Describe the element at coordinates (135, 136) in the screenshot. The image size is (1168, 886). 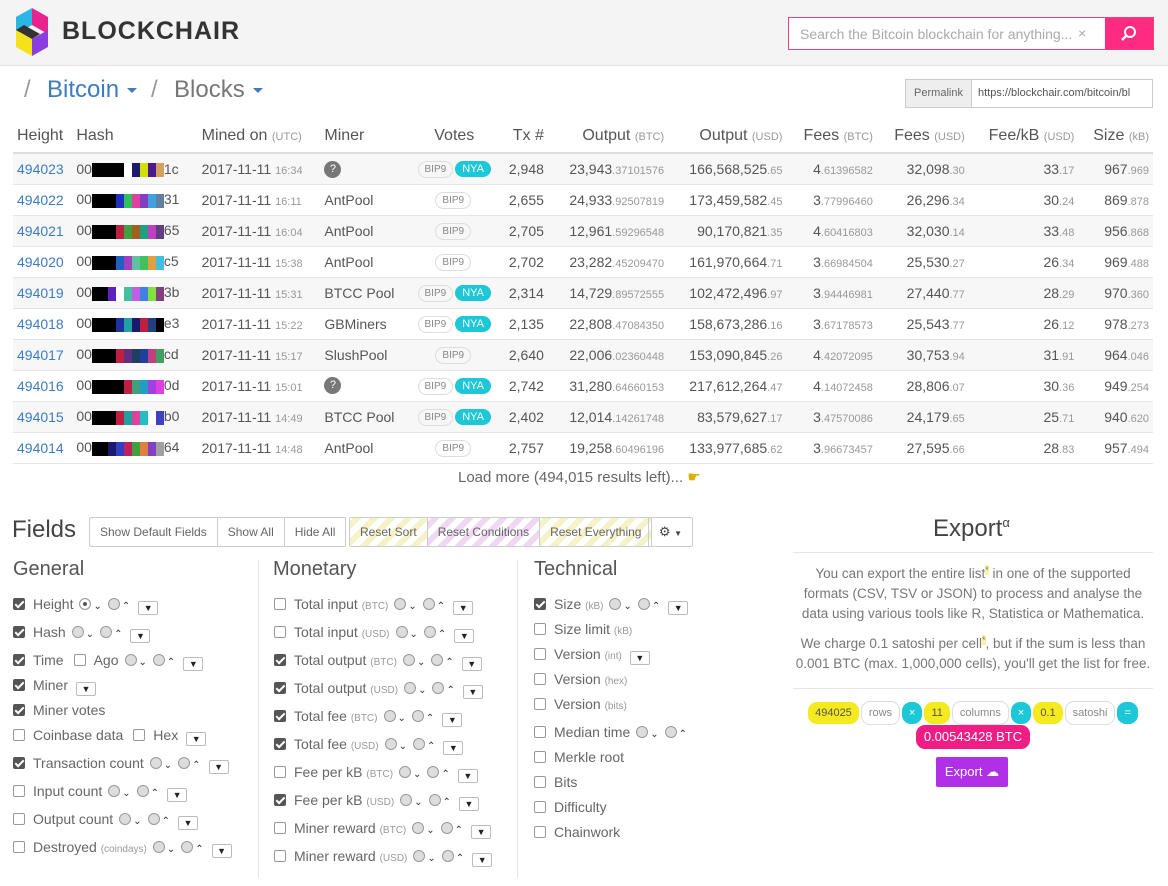
I see `column-header: Hash` at that location.